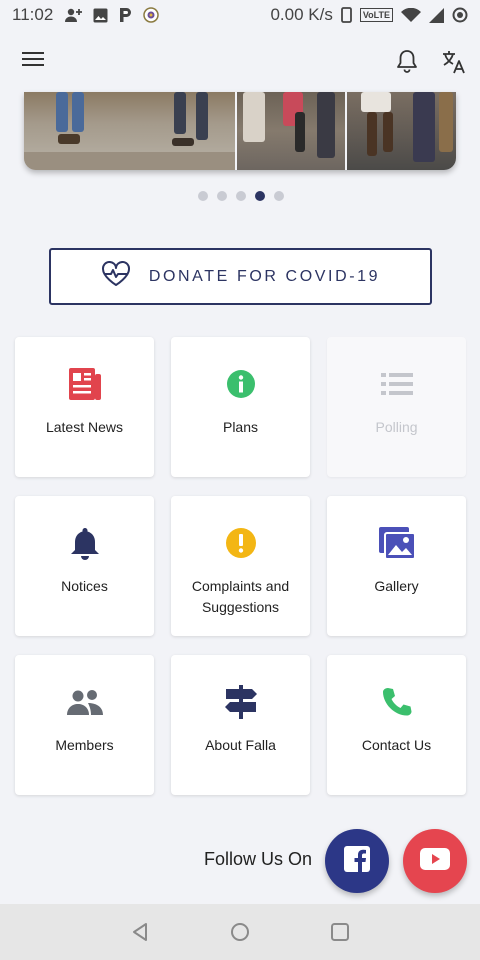 The image size is (480, 960). I want to click on status-bar: 11:02 0.00 K/s VoLTE, so click(240, 15).